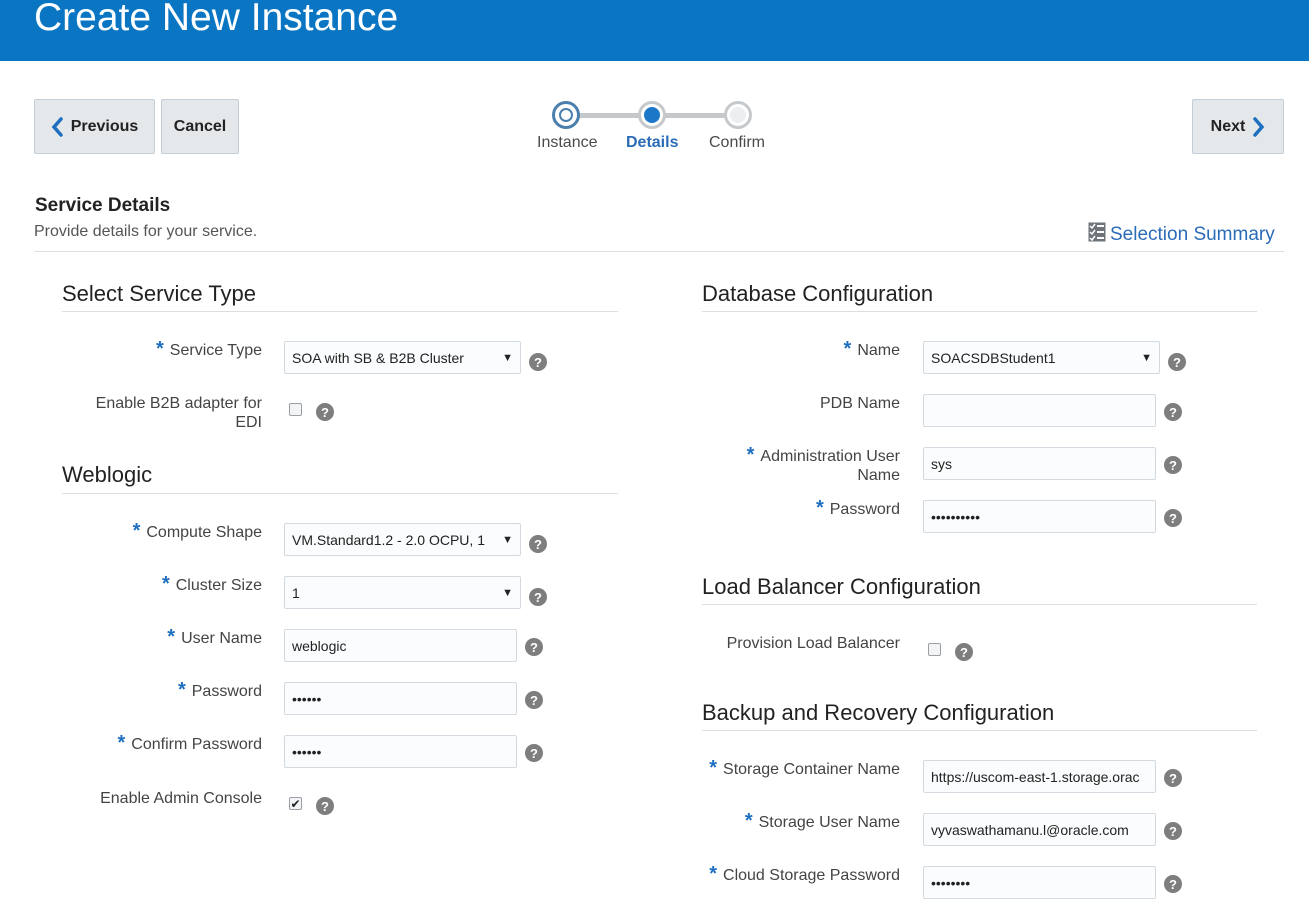 The width and height of the screenshot is (1309, 911). Describe the element at coordinates (400, 645) in the screenshot. I see `user-name-input: weblogic` at that location.